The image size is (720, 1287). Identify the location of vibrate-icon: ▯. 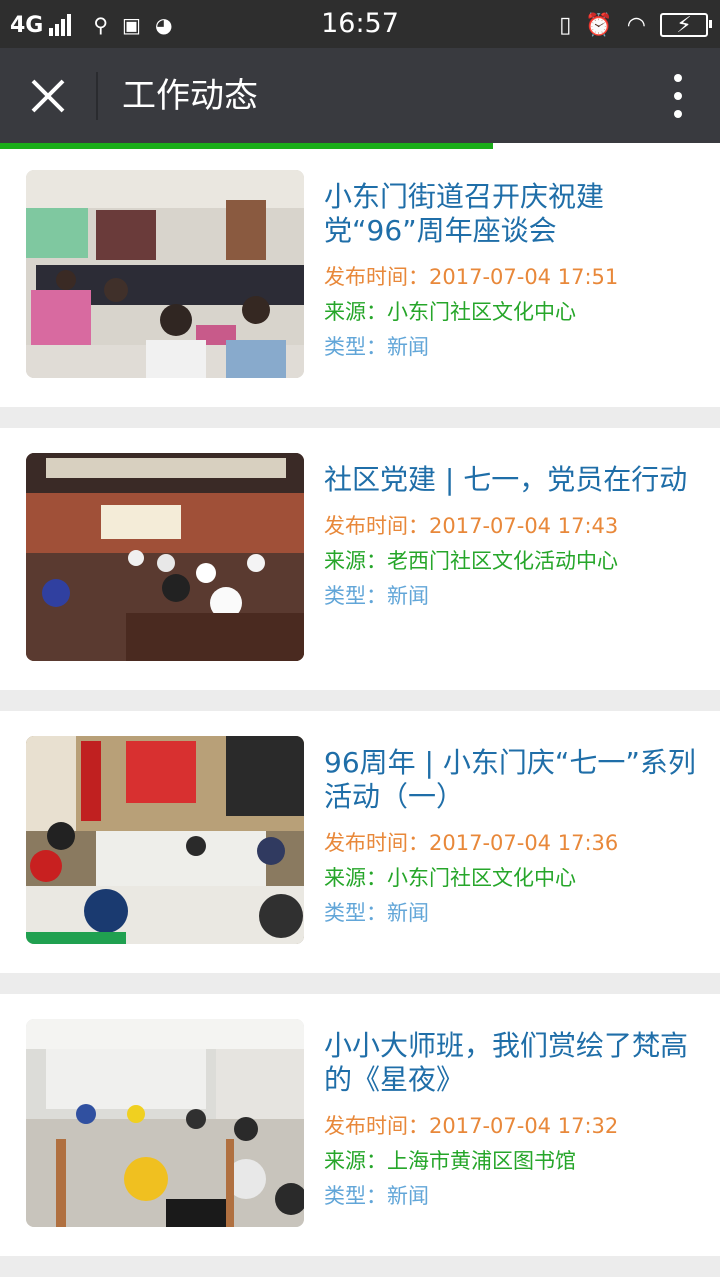
(565, 25).